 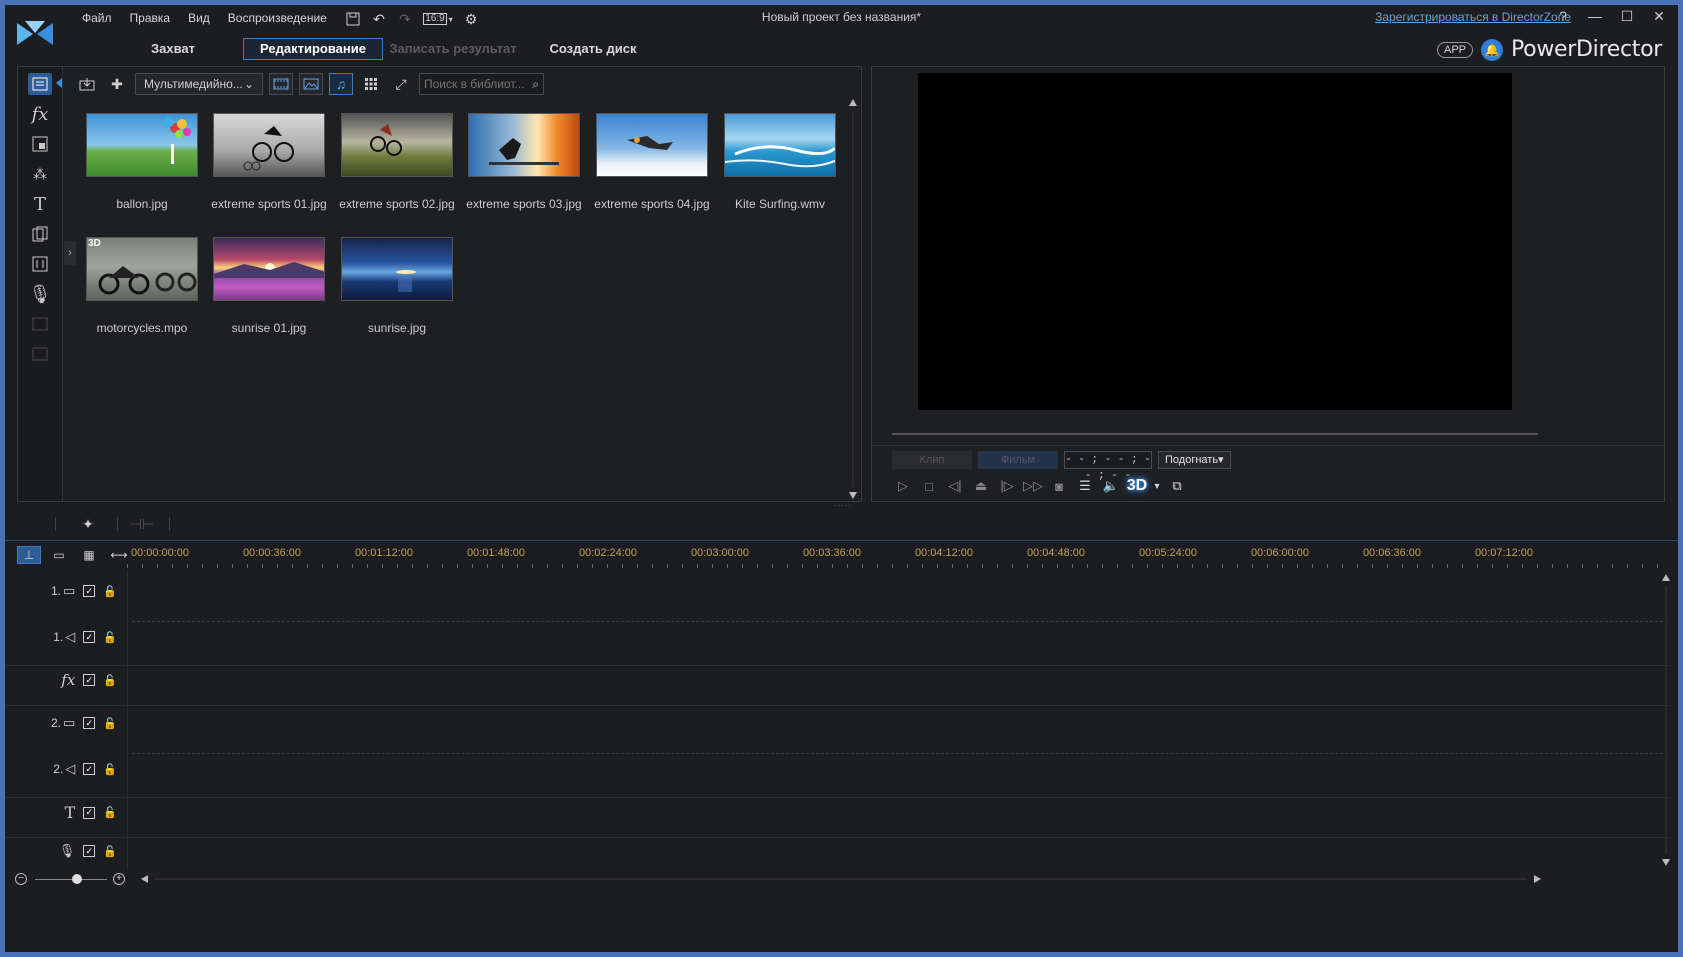 I want to click on subtitle-list-icon: ☰, so click(x=1085, y=486).